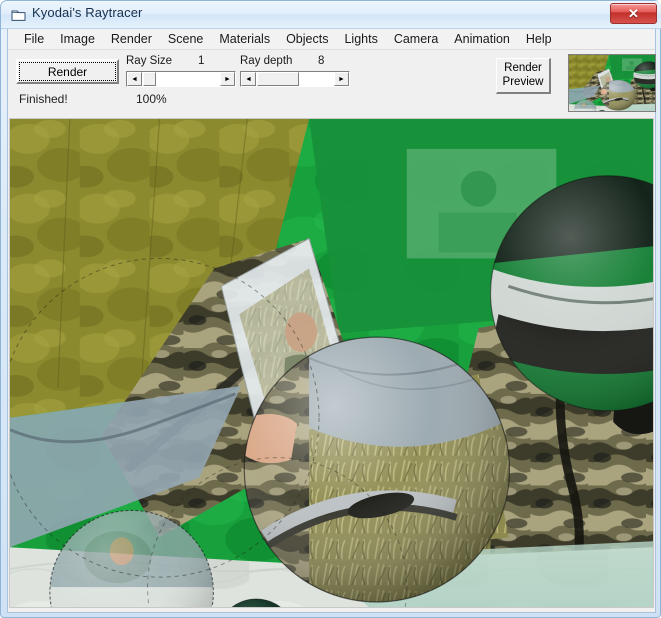 This screenshot has width=661, height=618. Describe the element at coordinates (43, 99) in the screenshot. I see `status-message: Finished!` at that location.